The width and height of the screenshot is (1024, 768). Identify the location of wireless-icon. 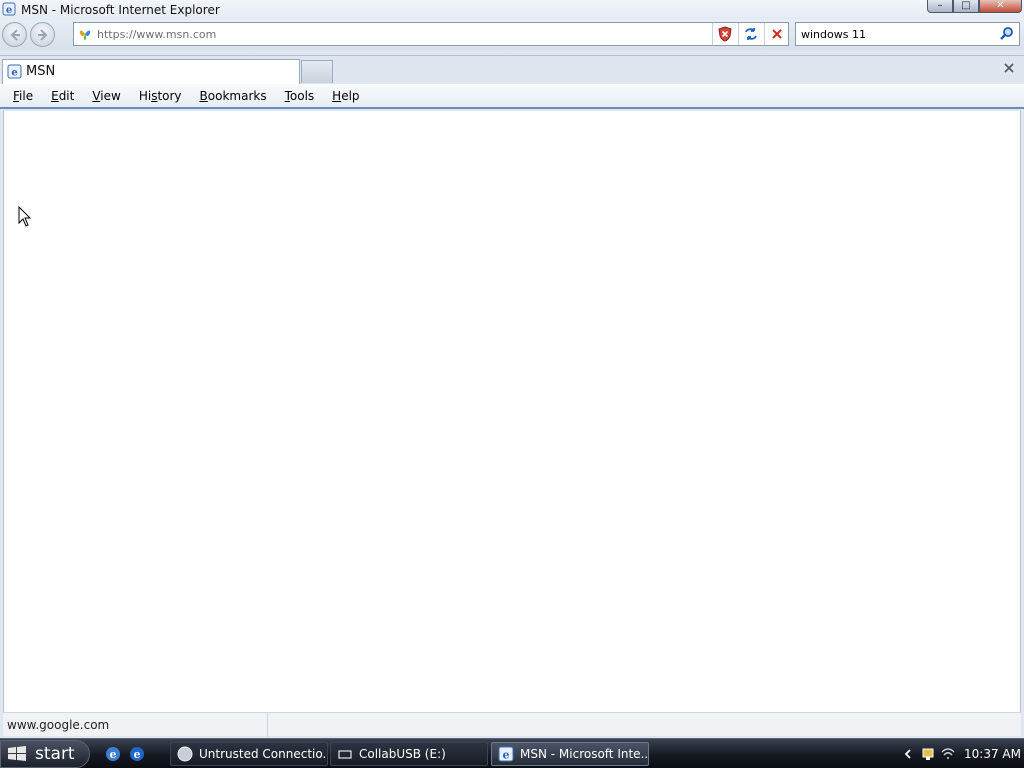
(948, 754).